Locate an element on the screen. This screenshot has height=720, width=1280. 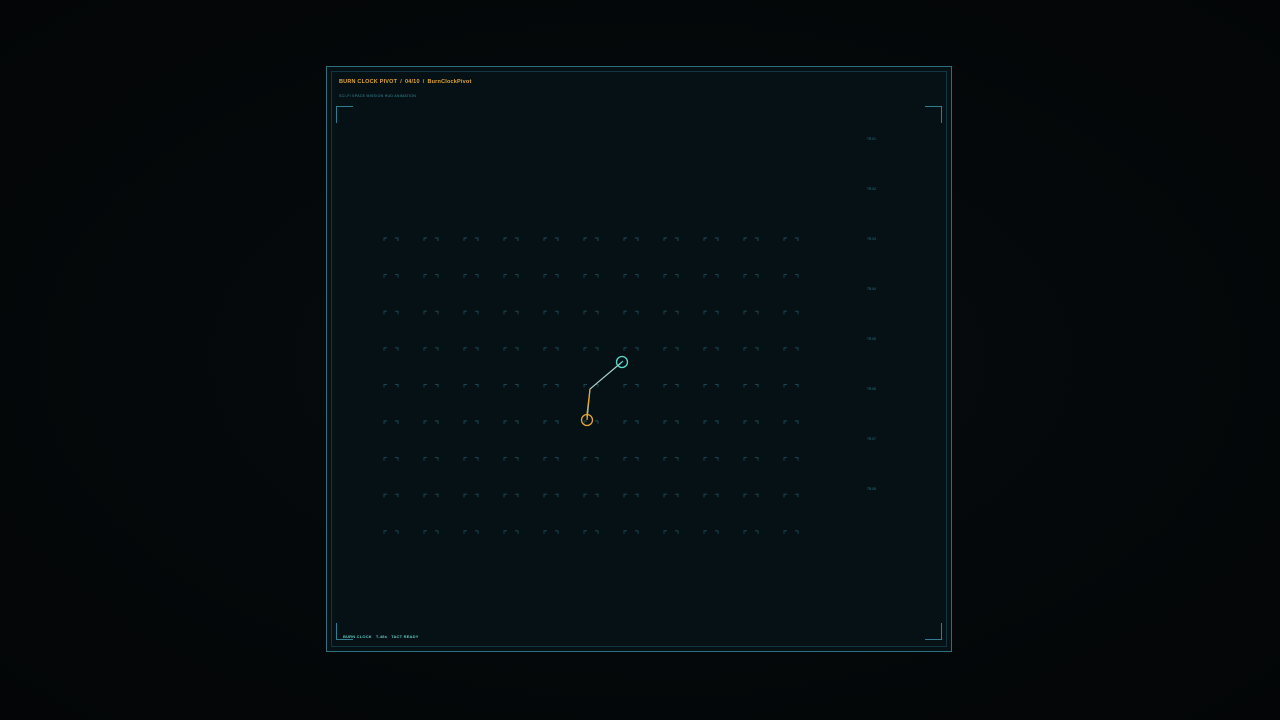
pivot-arm is located at coordinates (604, 391).